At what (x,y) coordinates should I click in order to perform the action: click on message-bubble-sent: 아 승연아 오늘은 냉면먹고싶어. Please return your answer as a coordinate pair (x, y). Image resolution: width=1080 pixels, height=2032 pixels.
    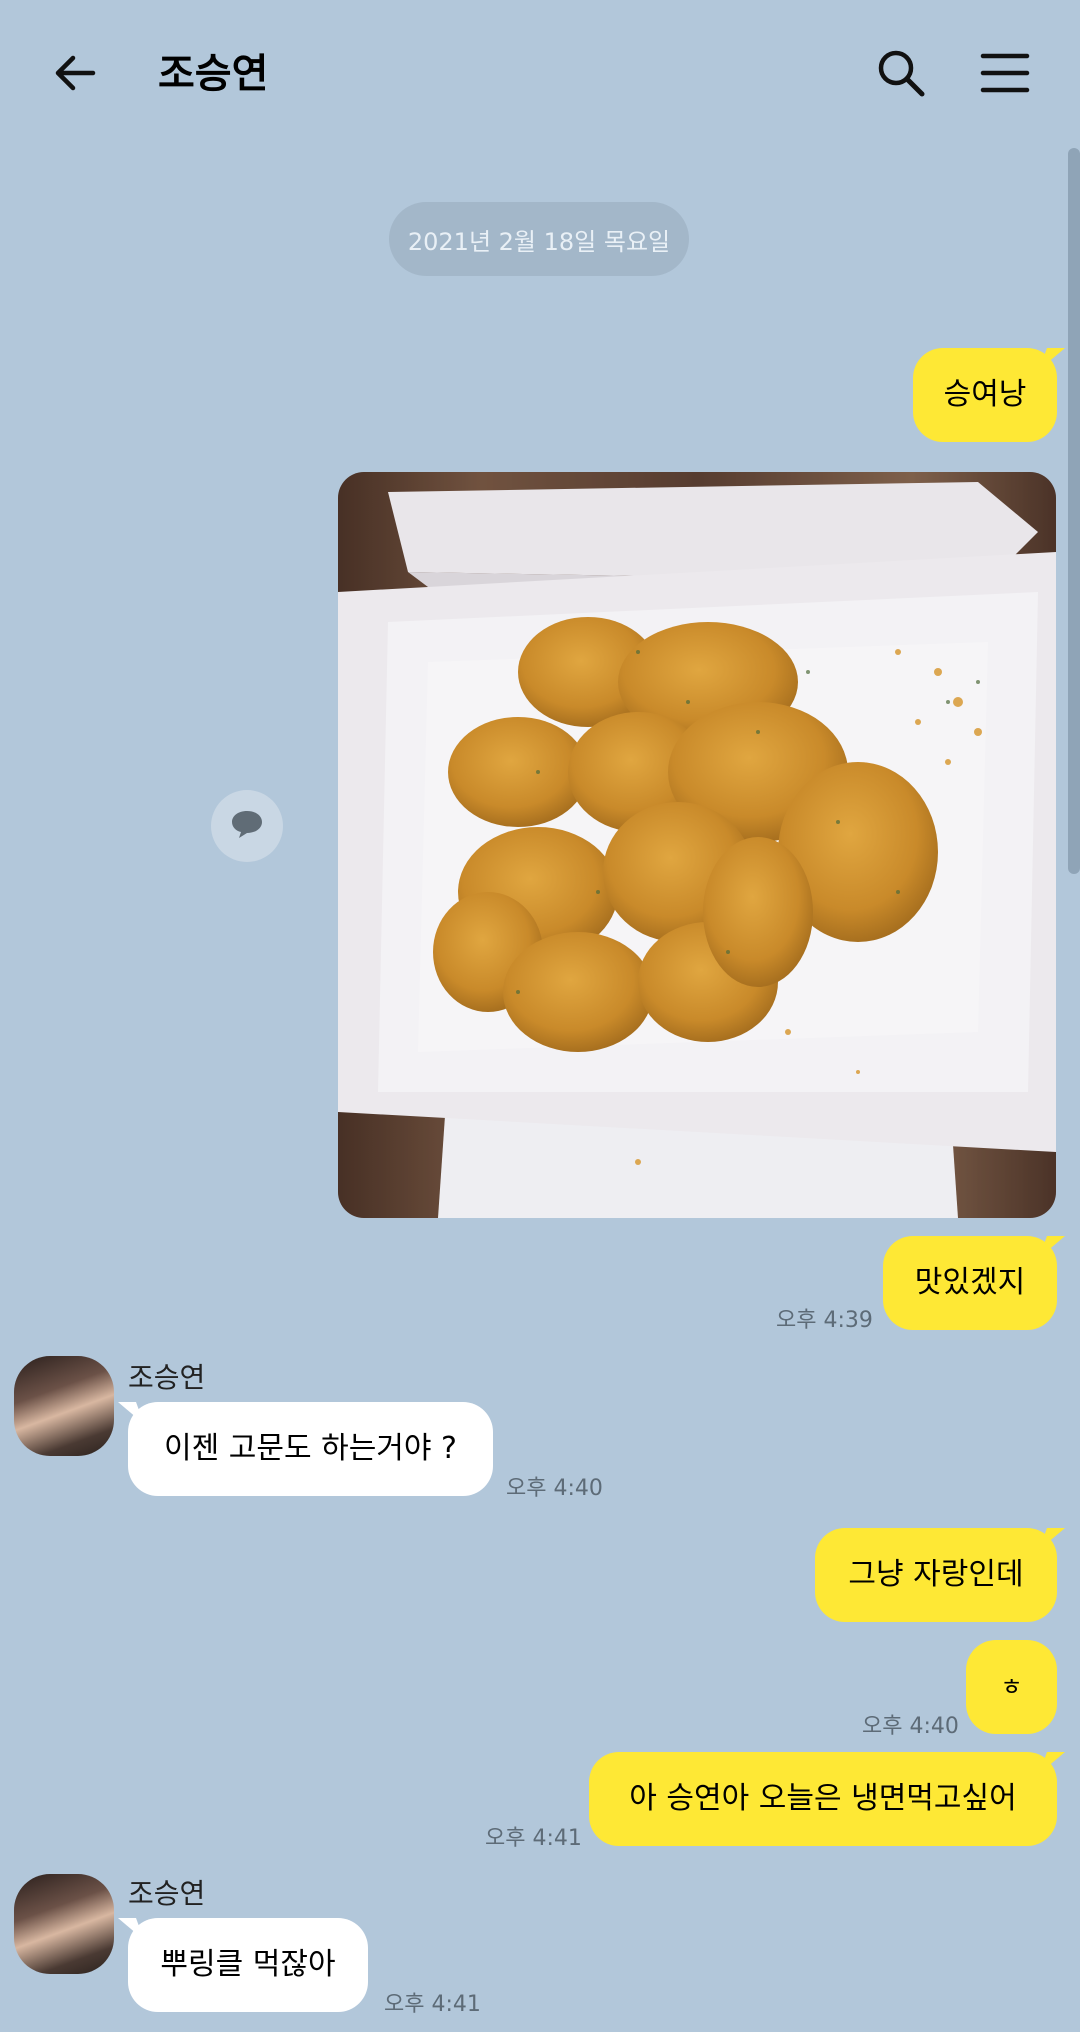
    Looking at the image, I should click on (823, 1799).